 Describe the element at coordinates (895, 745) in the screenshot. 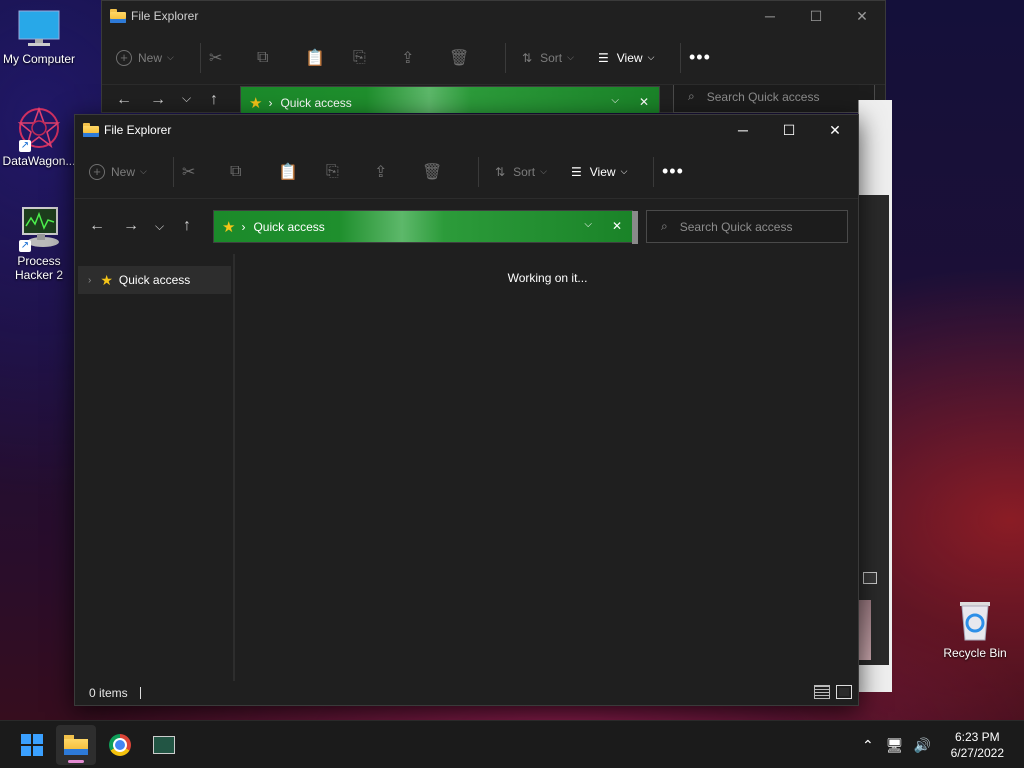

I see `network-icon: 🖥` at that location.